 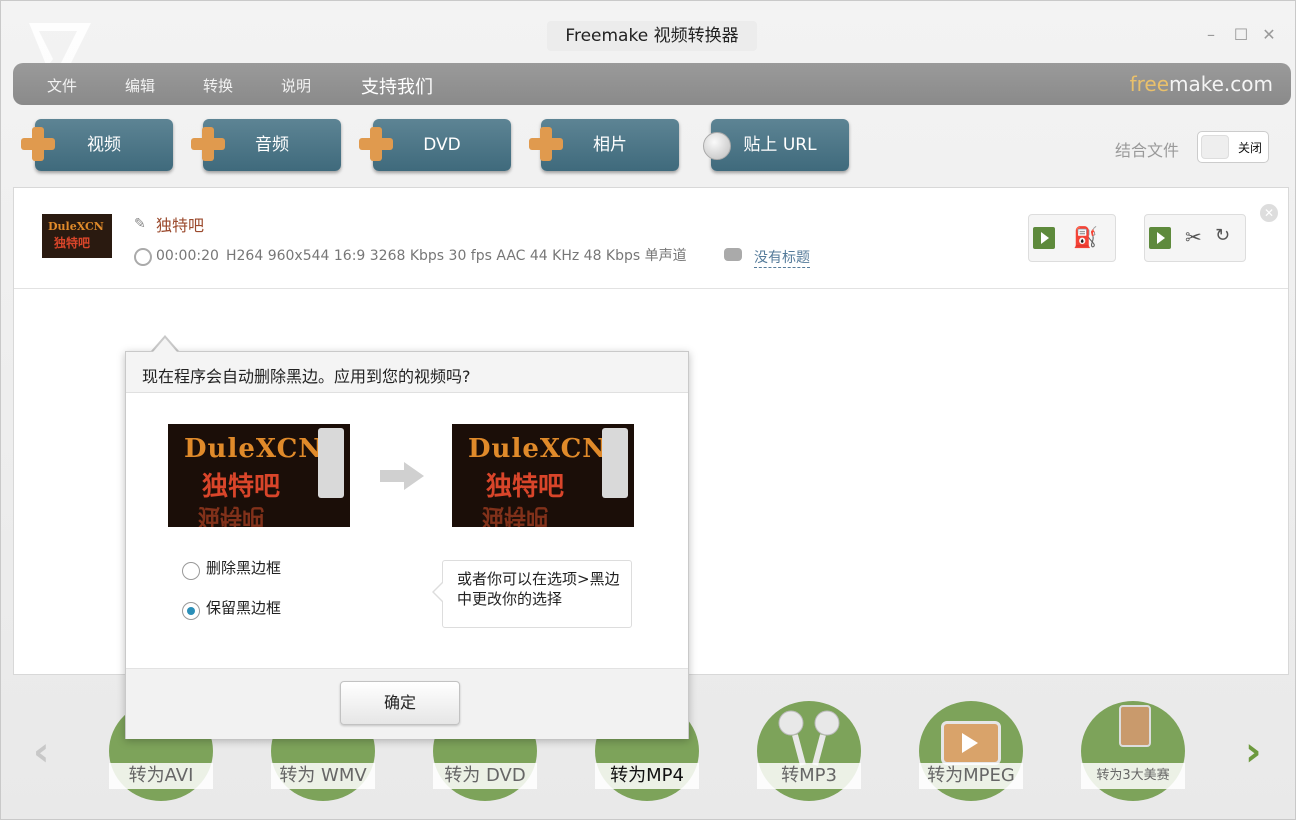 What do you see at coordinates (647, 776) in the screenshot?
I see `convert-mp4-label: 转为MP4` at bounding box center [647, 776].